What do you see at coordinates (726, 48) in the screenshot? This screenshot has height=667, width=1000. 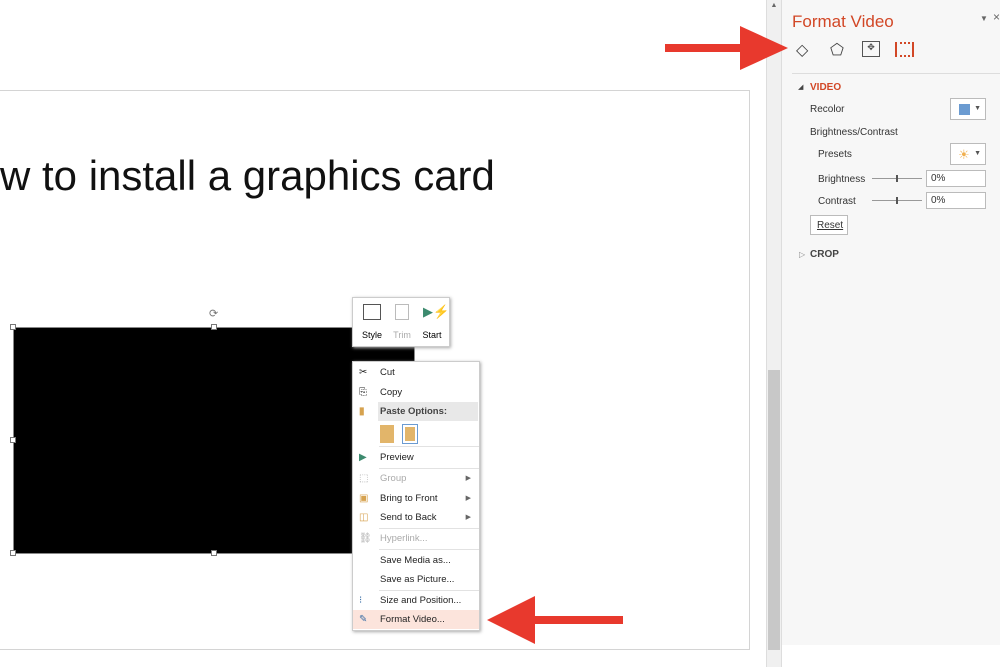 I see `arrow-to-pane-icon` at bounding box center [726, 48].